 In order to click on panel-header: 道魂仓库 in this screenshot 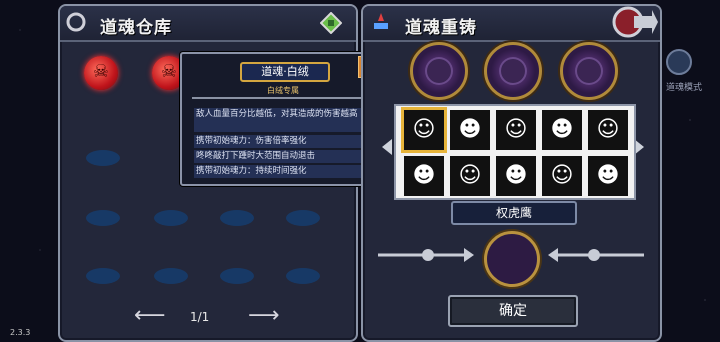, I will do `click(208, 24)`.